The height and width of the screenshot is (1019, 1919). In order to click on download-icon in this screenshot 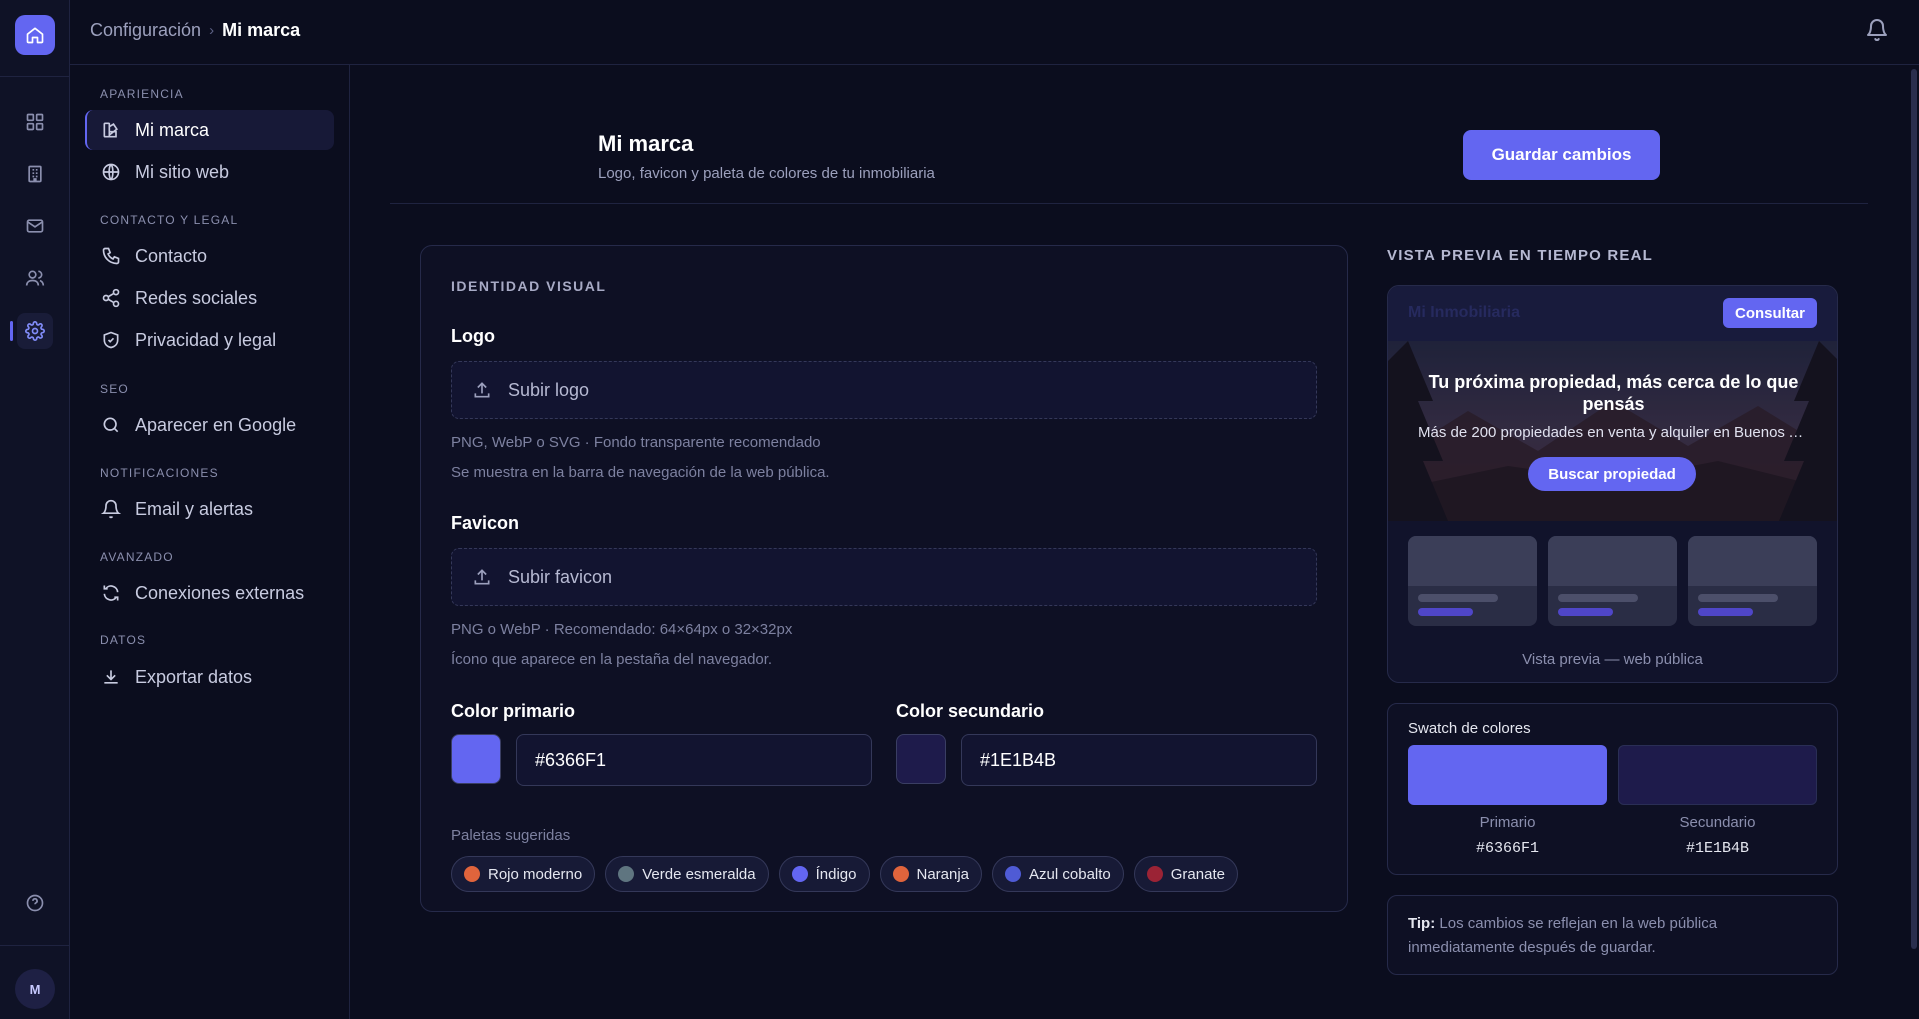, I will do `click(111, 677)`.